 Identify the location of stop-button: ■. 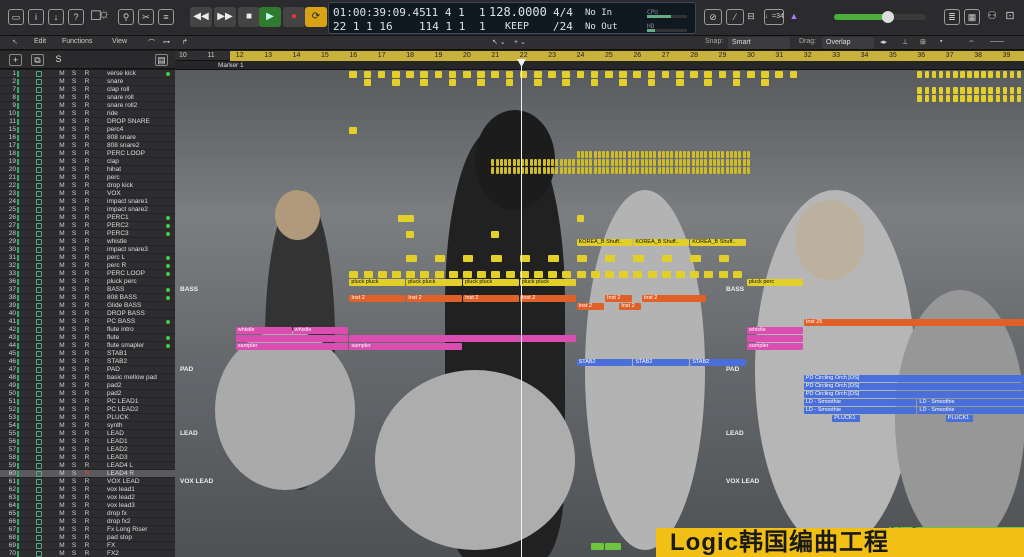
(249, 17).